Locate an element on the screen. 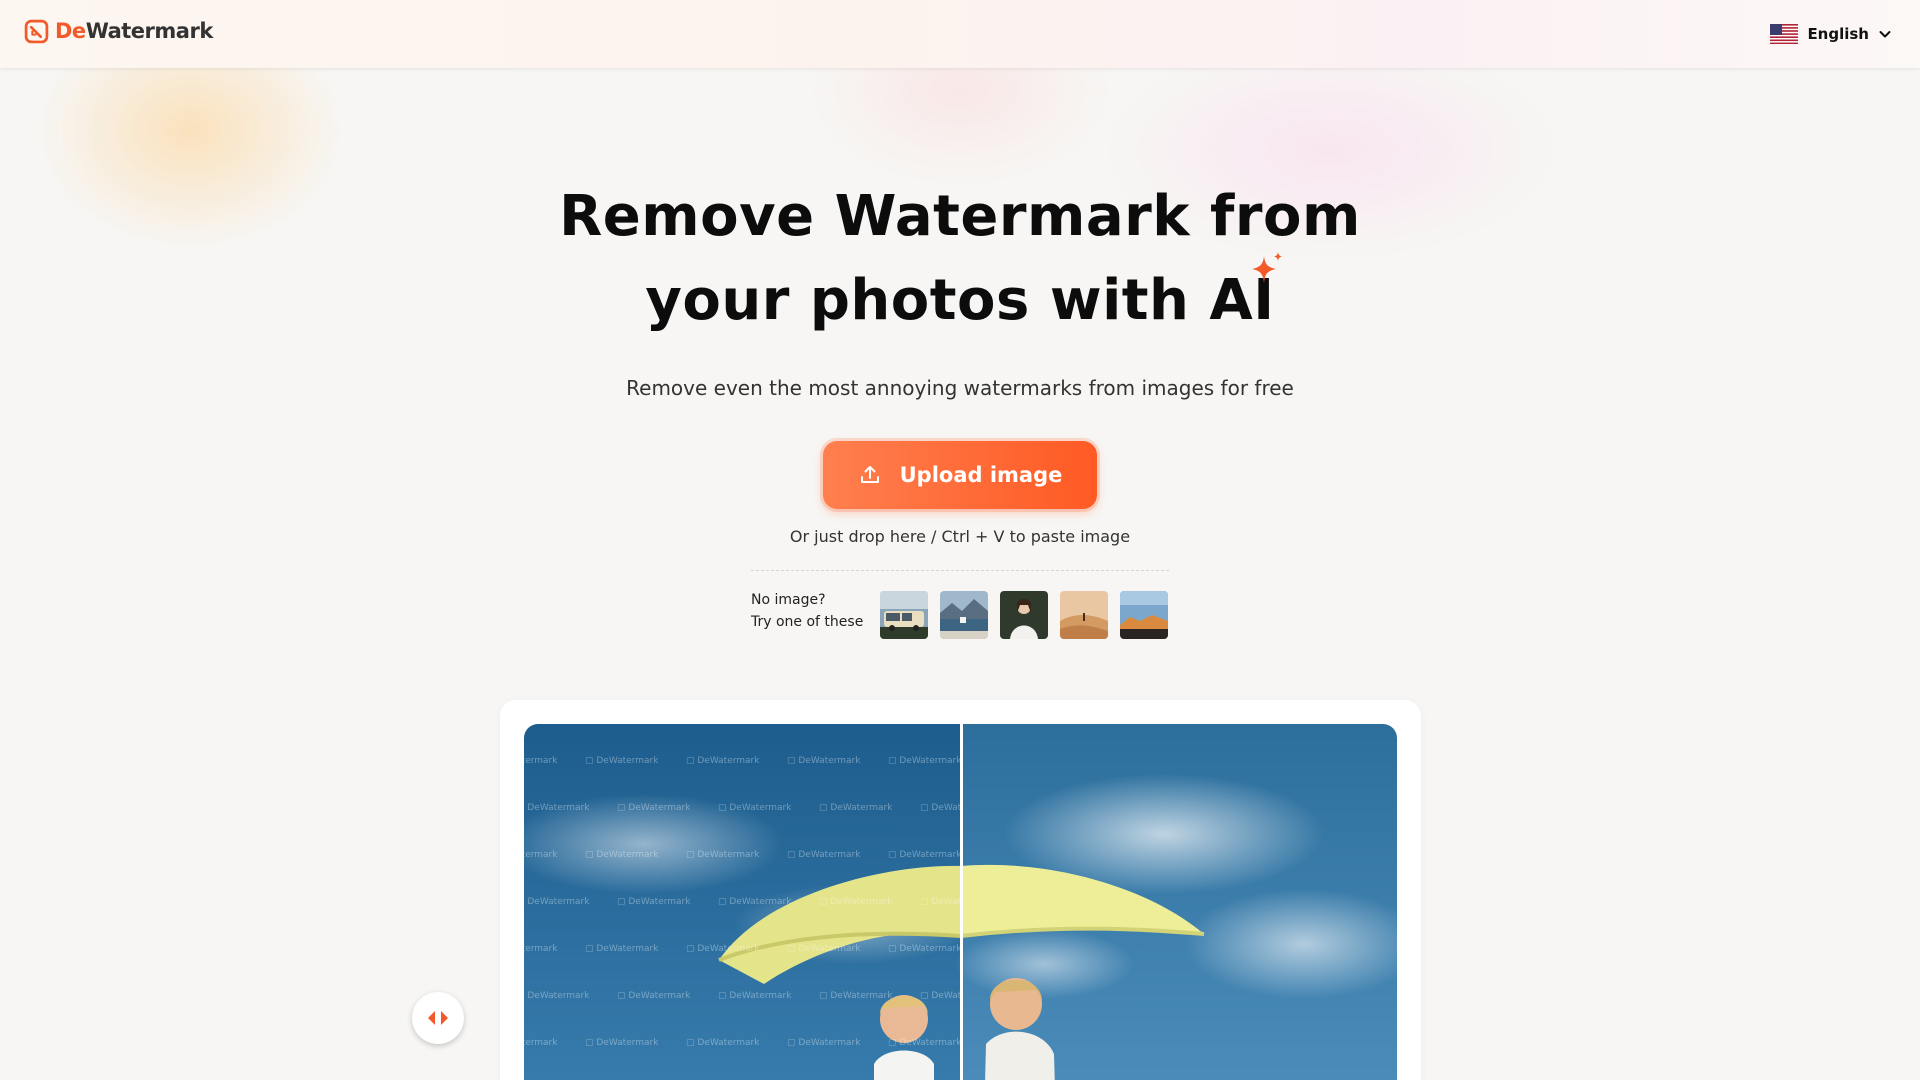 This screenshot has width=1920, height=1080. logo-wordmark: DeWatermark is located at coordinates (134, 31).